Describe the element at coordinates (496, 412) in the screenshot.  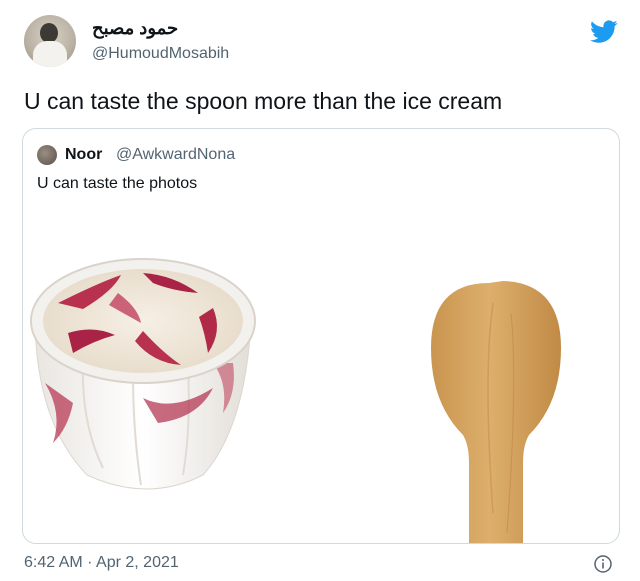
I see `wooden-spoon` at that location.